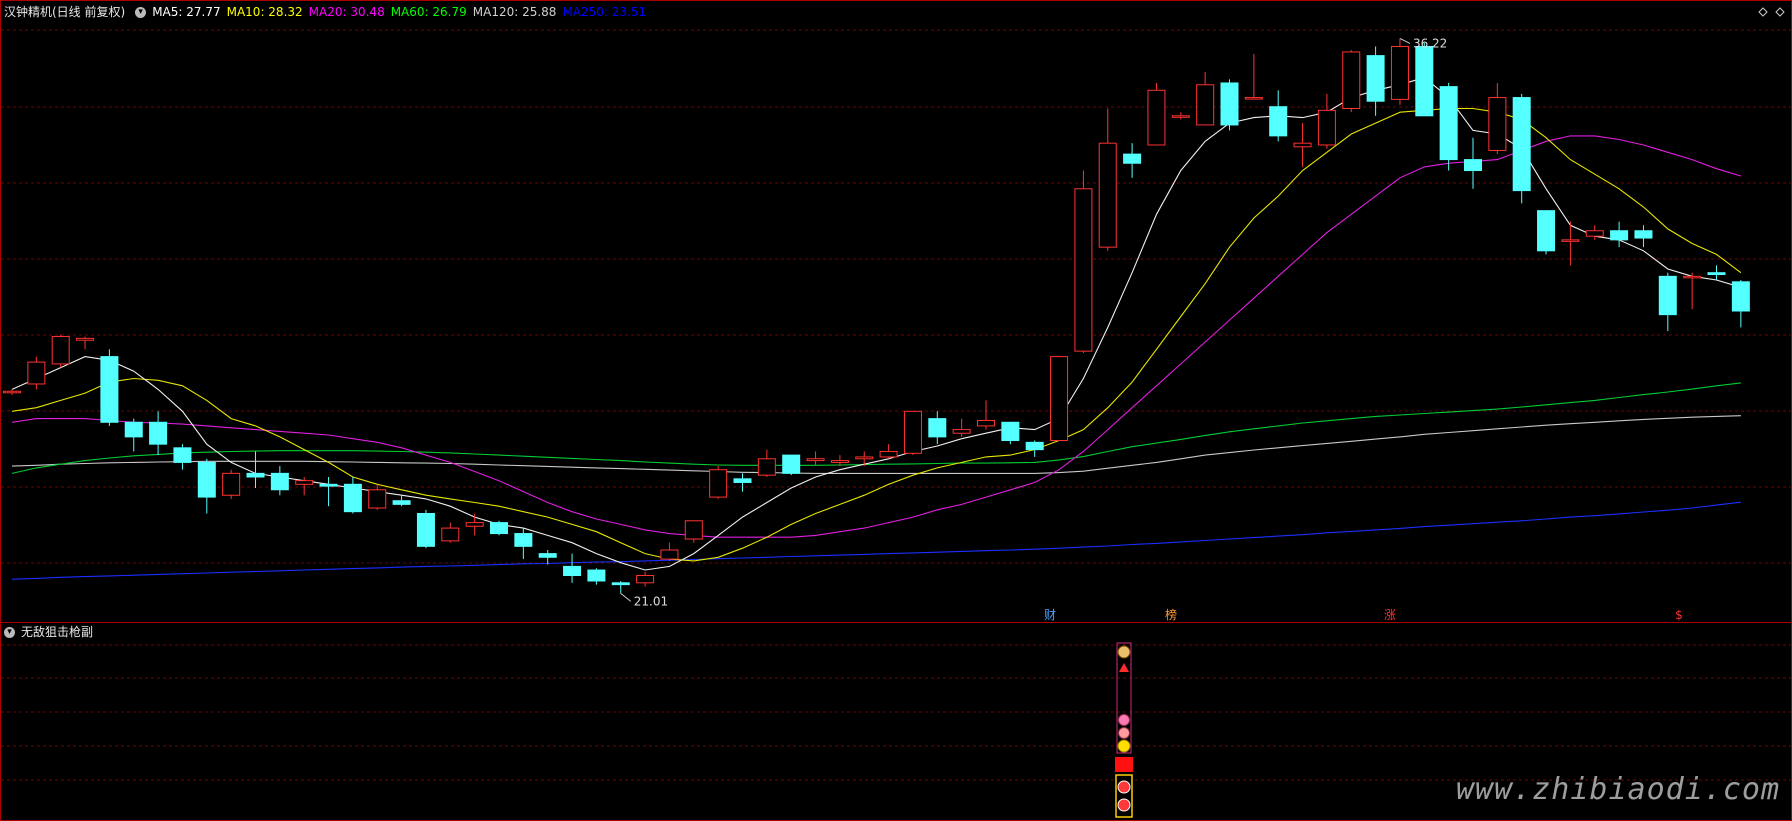 This screenshot has width=1792, height=821. Describe the element at coordinates (1430, 43) in the screenshot. I see `high-price-label: 36.22` at that location.